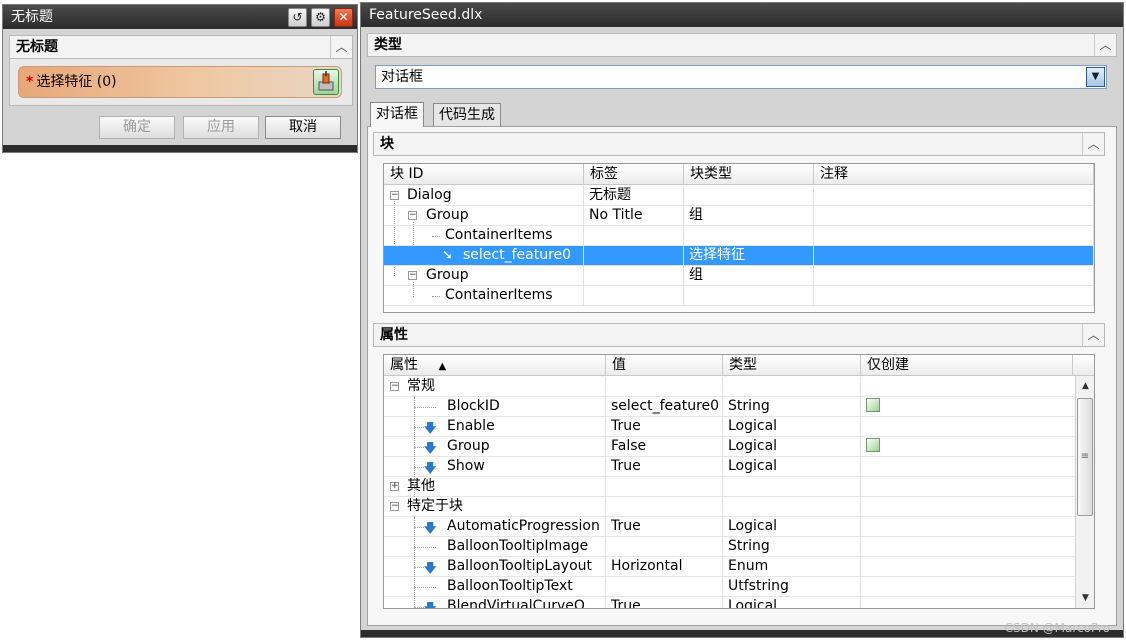 The image size is (1126, 644). What do you see at coordinates (297, 17) in the screenshot?
I see `reset-icon: ↺` at bounding box center [297, 17].